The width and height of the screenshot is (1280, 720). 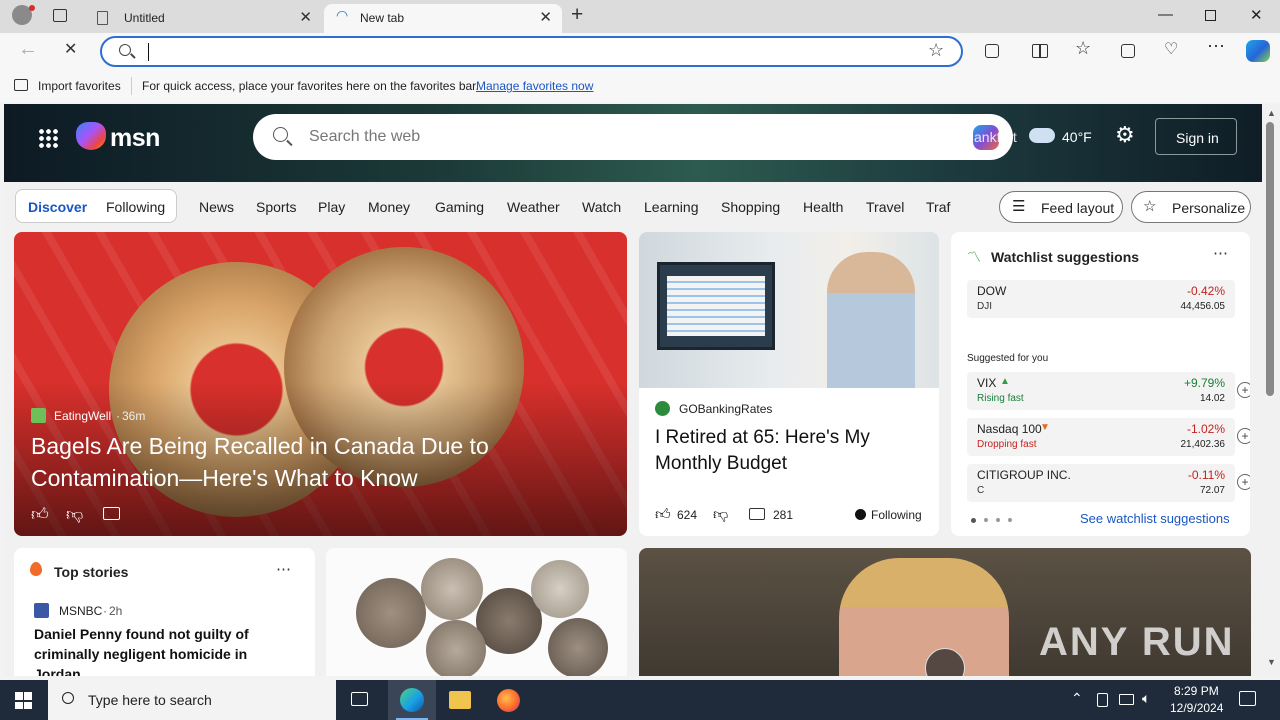 What do you see at coordinates (1196, 691) in the screenshot?
I see `clock-time: 8:29 PM` at bounding box center [1196, 691].